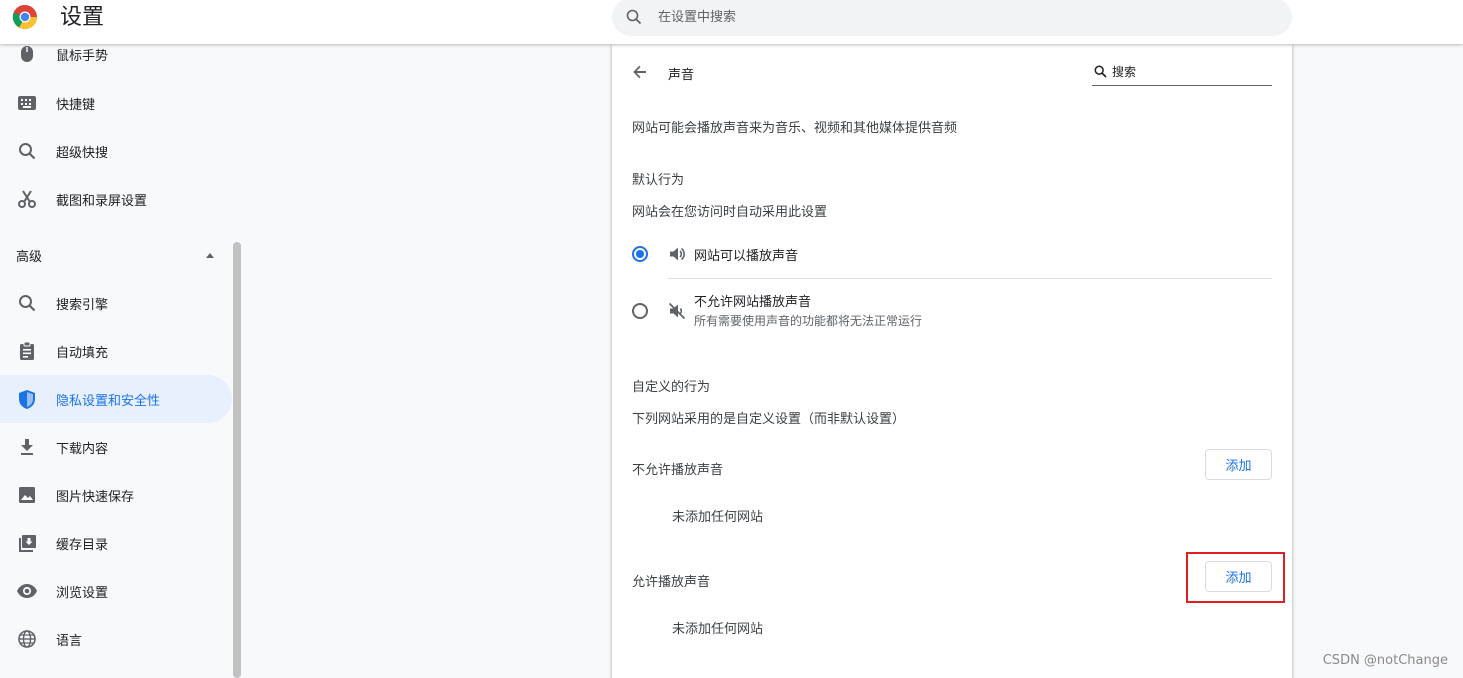  I want to click on custom-behavior-heading: 自定义的行为, so click(671, 387).